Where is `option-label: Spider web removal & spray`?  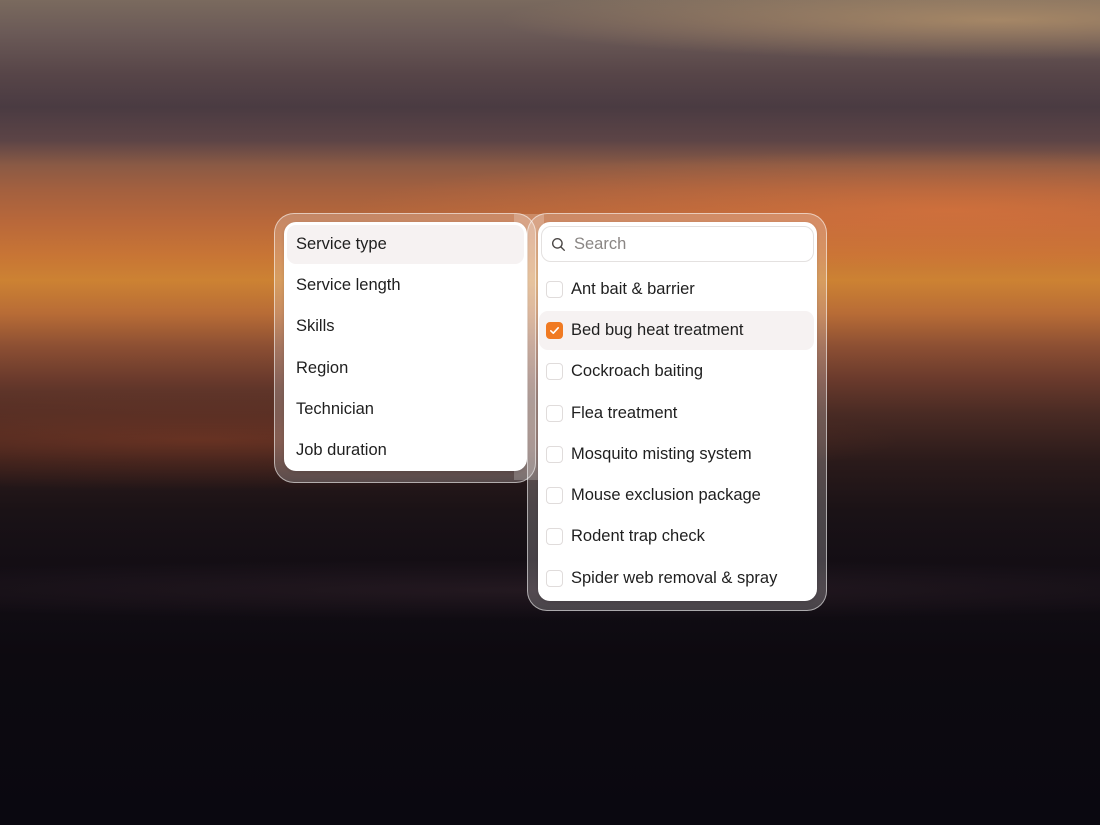
option-label: Spider web removal & spray is located at coordinates (674, 578).